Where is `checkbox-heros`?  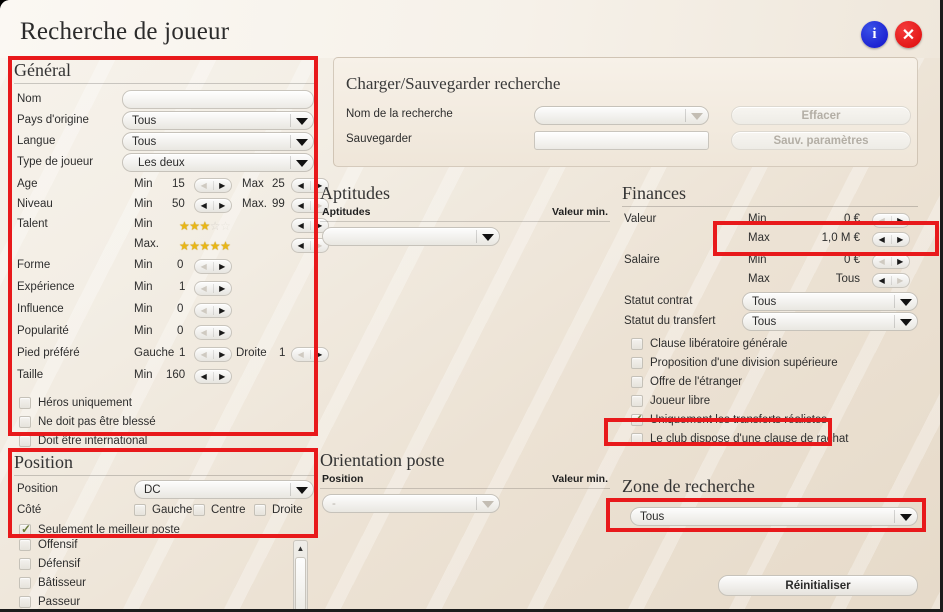
checkbox-heros is located at coordinates (25, 403).